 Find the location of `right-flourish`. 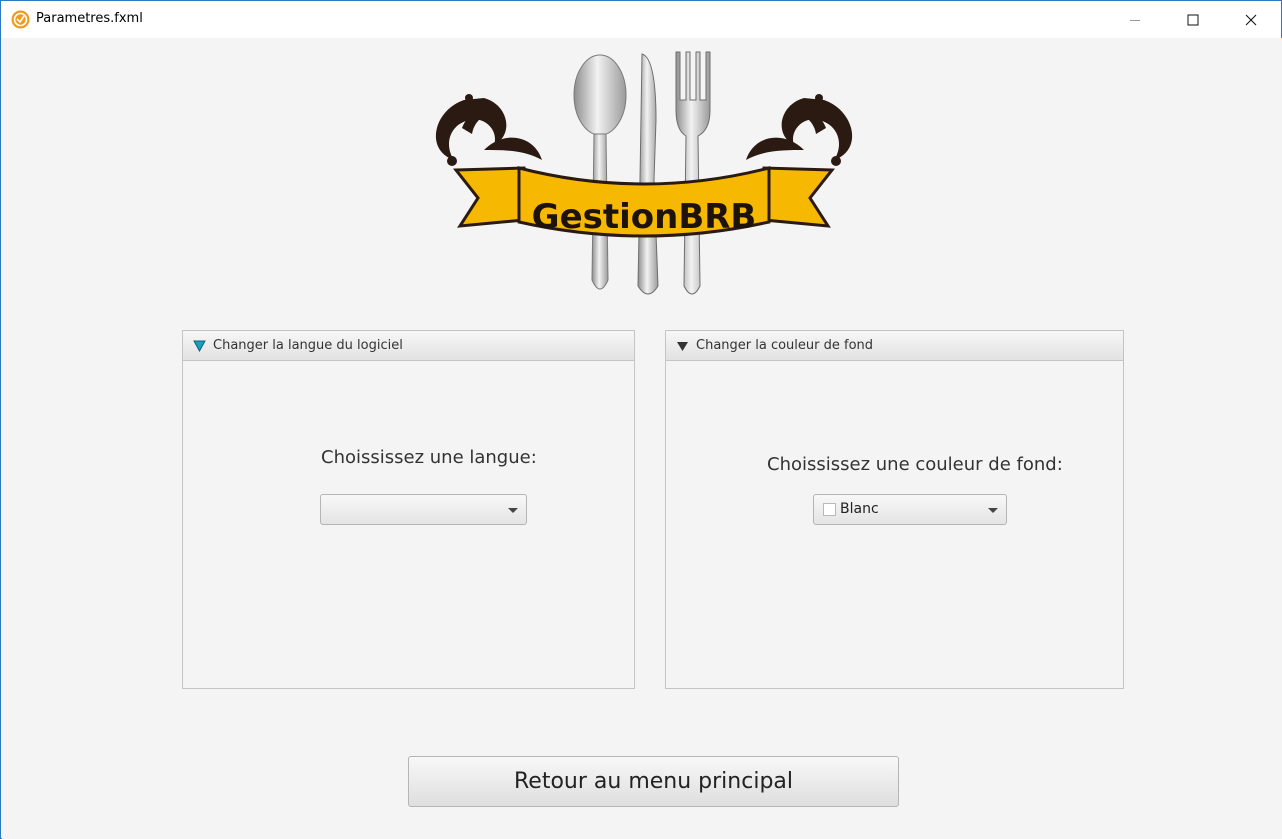

right-flourish is located at coordinates (799, 130).